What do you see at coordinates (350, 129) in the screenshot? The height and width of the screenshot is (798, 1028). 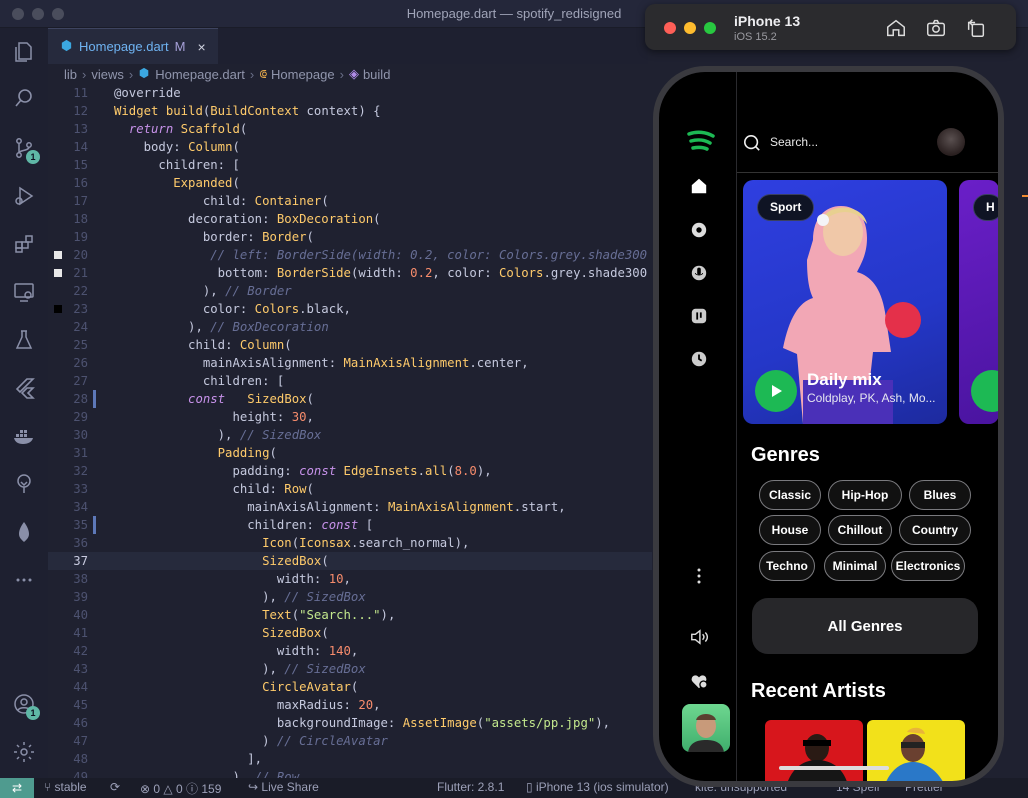 I see `code-line: 13 return Scaffold(` at bounding box center [350, 129].